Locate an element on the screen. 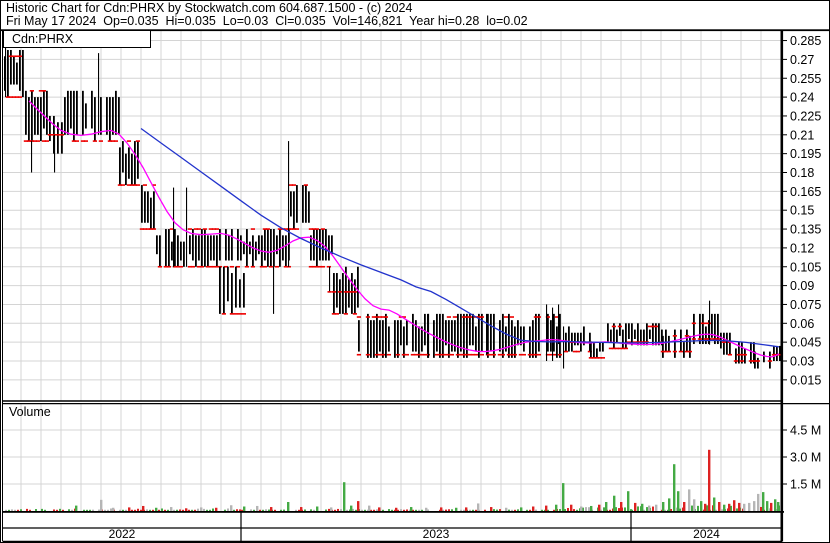 The width and height of the screenshot is (830, 543). price-axis-label: 0.09 is located at coordinates (802, 286).